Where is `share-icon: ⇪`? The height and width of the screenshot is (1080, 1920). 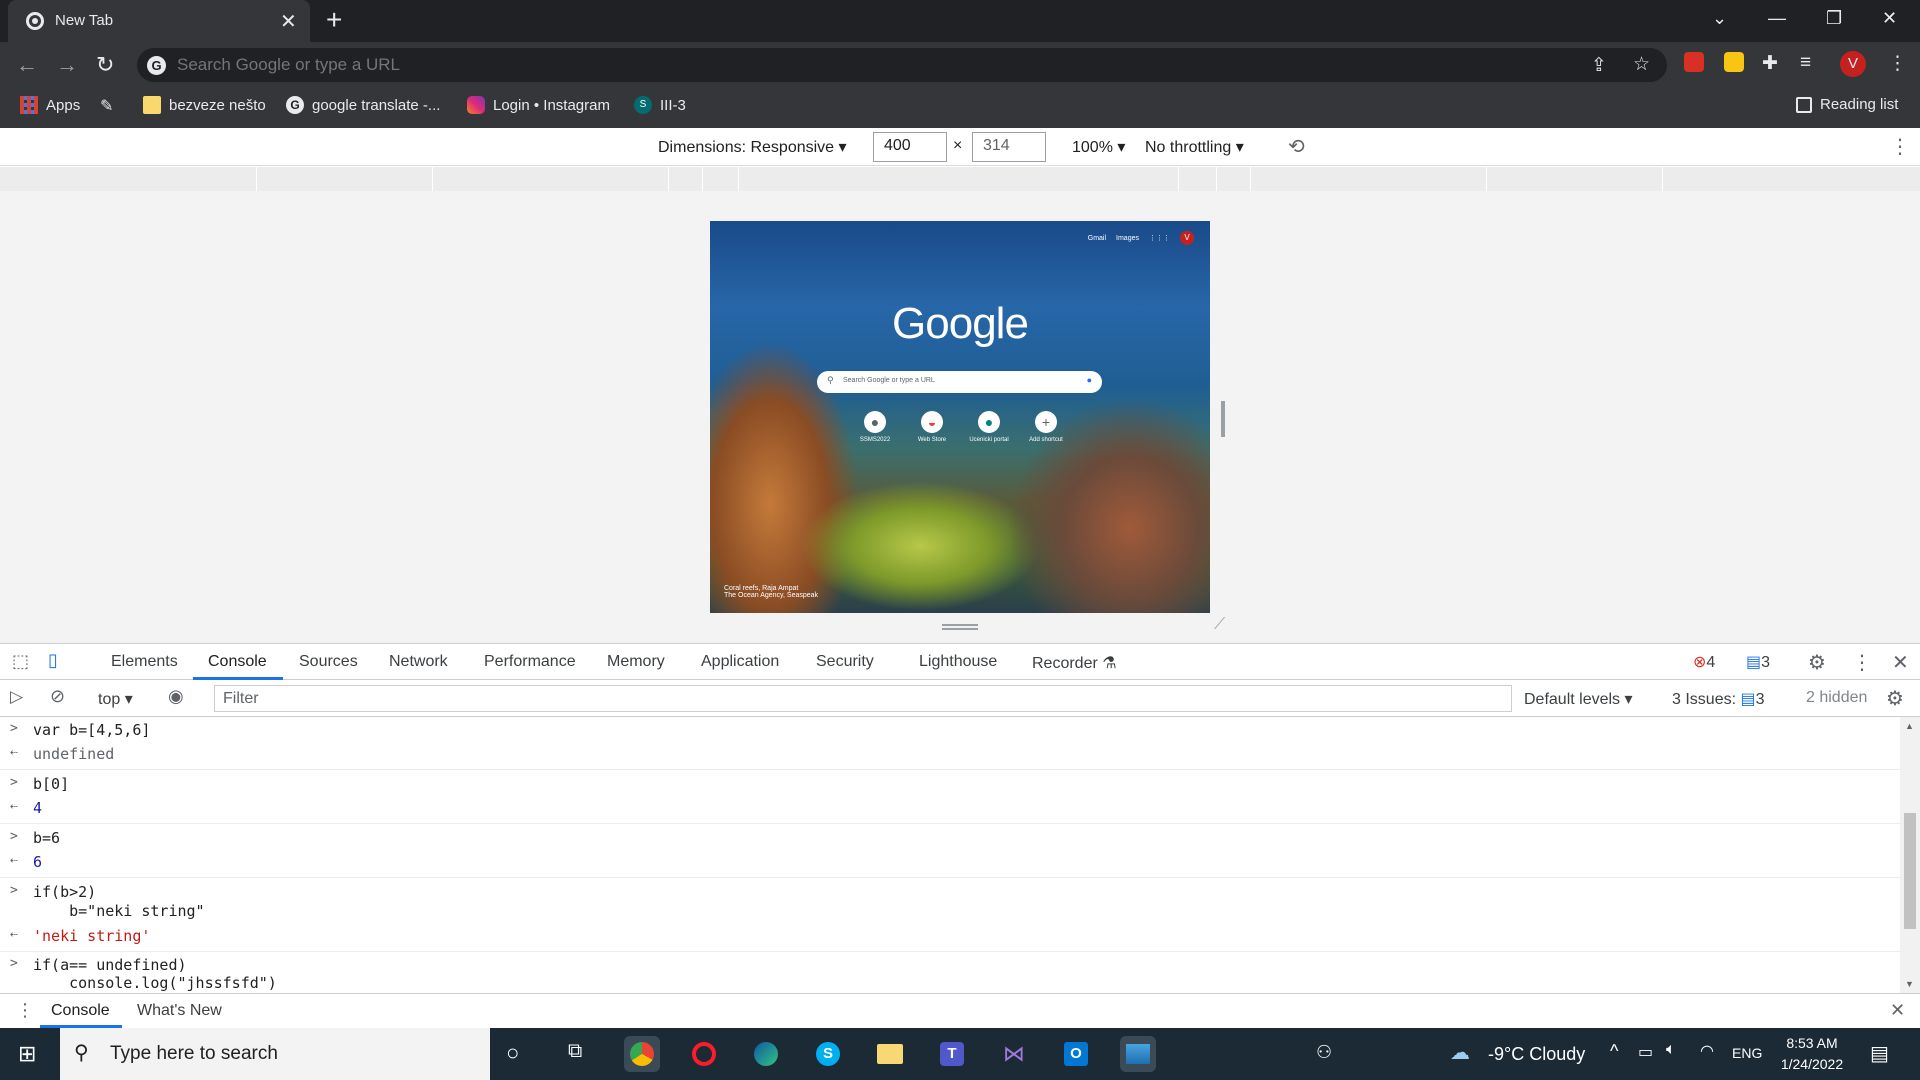 share-icon: ⇪ is located at coordinates (1599, 65).